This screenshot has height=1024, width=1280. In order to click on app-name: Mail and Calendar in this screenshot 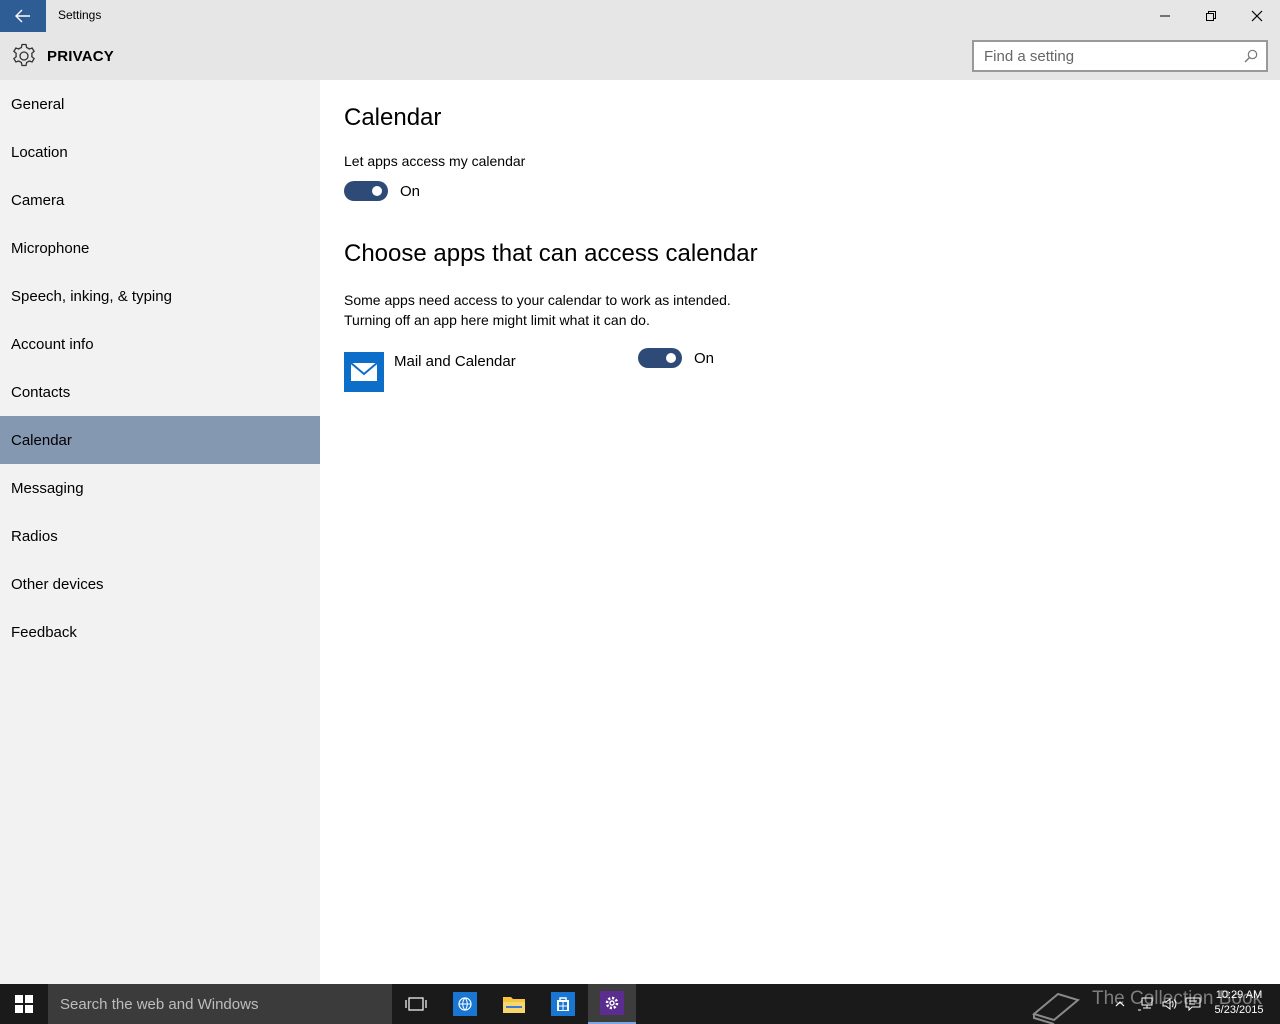, I will do `click(455, 361)`.